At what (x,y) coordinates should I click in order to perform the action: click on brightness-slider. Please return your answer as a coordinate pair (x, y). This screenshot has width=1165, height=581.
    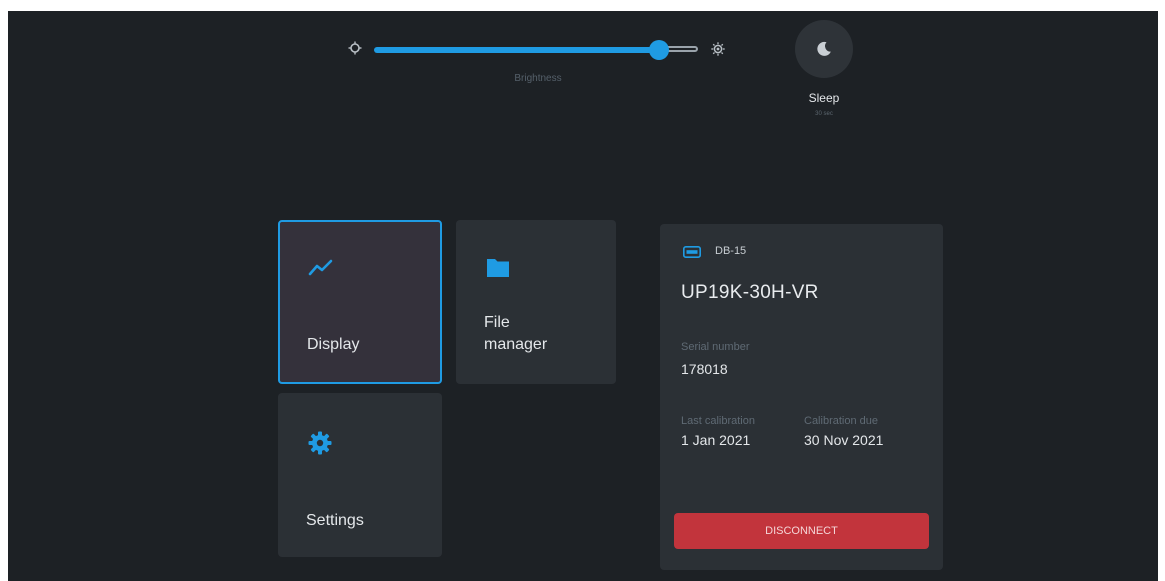
    Looking at the image, I should click on (536, 50).